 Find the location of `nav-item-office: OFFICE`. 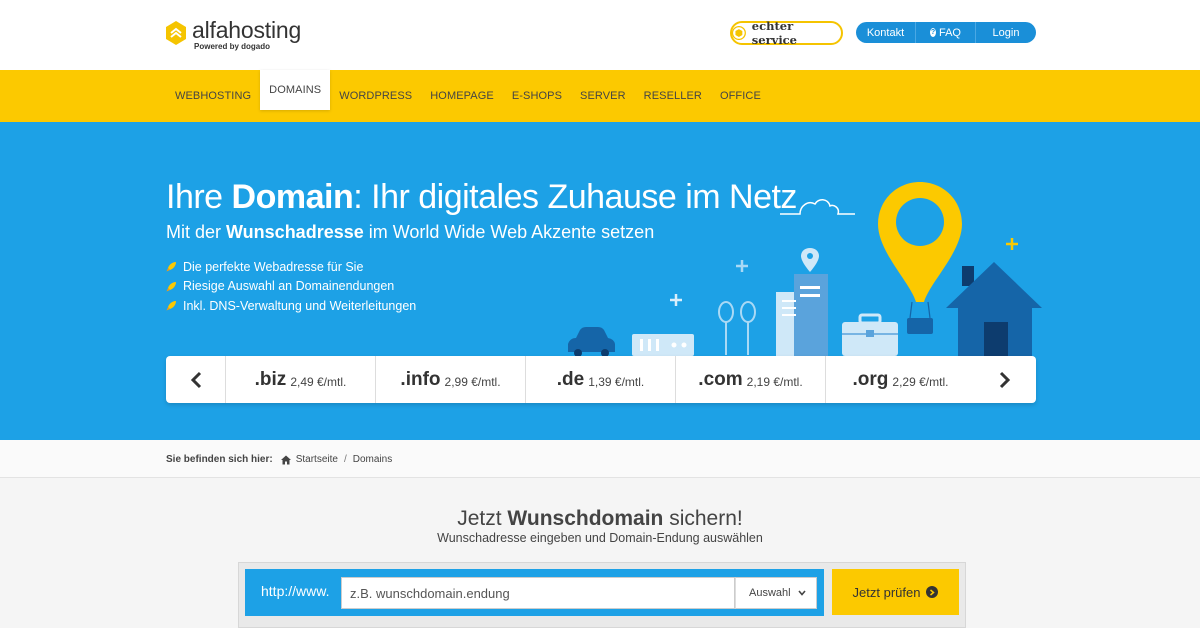

nav-item-office: OFFICE is located at coordinates (740, 96).